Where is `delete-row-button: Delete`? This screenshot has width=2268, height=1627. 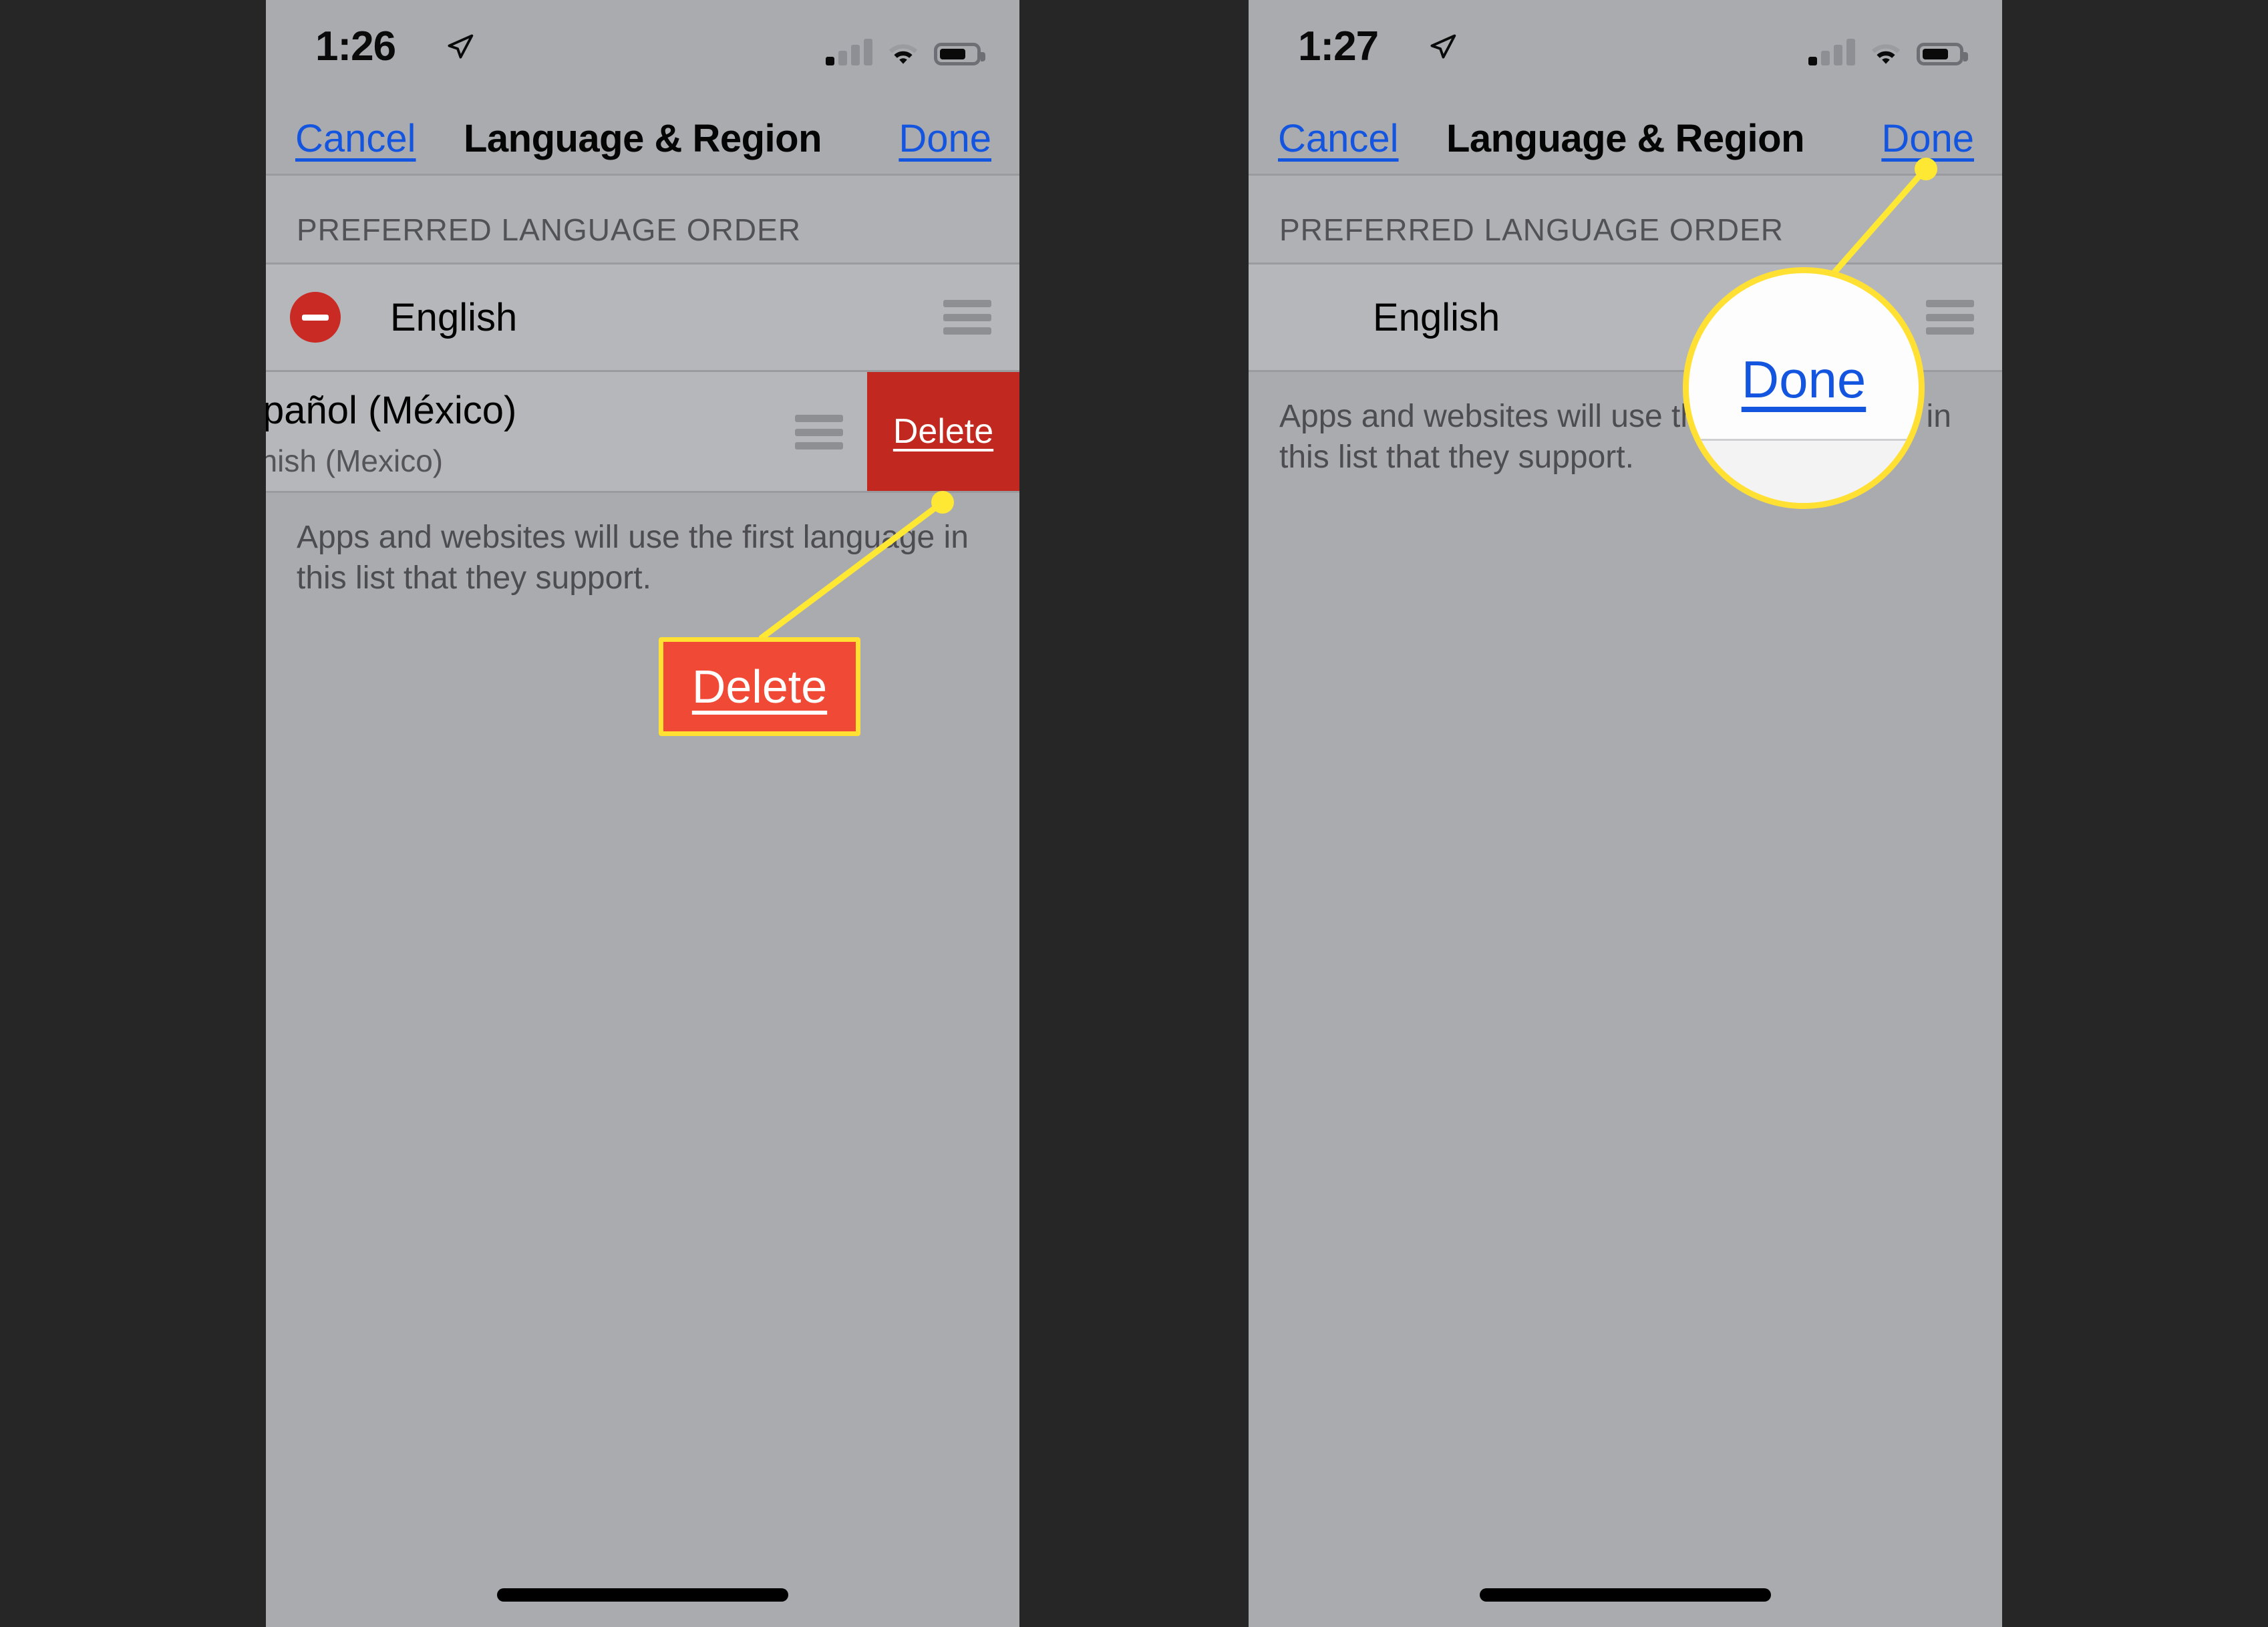 delete-row-button: Delete is located at coordinates (943, 431).